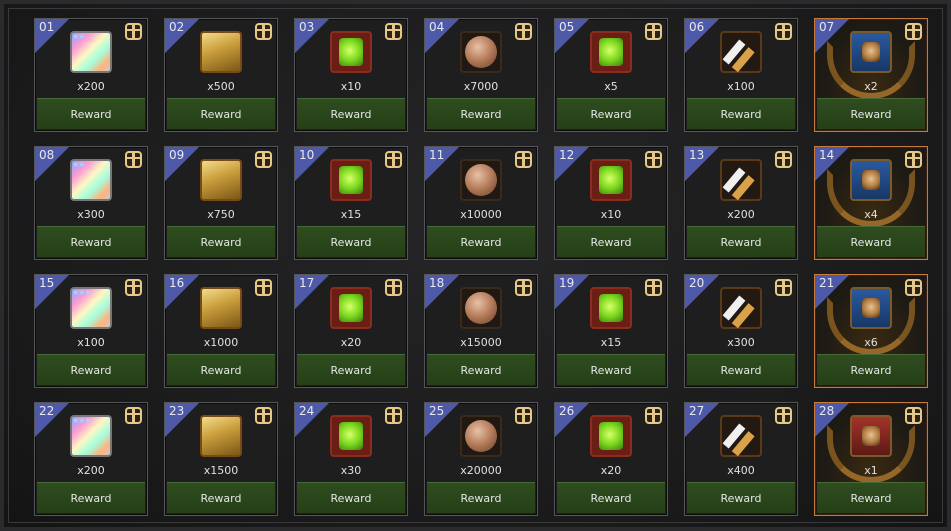 This screenshot has width=951, height=531. Describe the element at coordinates (871, 331) in the screenshot. I see `reward-card: 21 x6 Reward` at that location.